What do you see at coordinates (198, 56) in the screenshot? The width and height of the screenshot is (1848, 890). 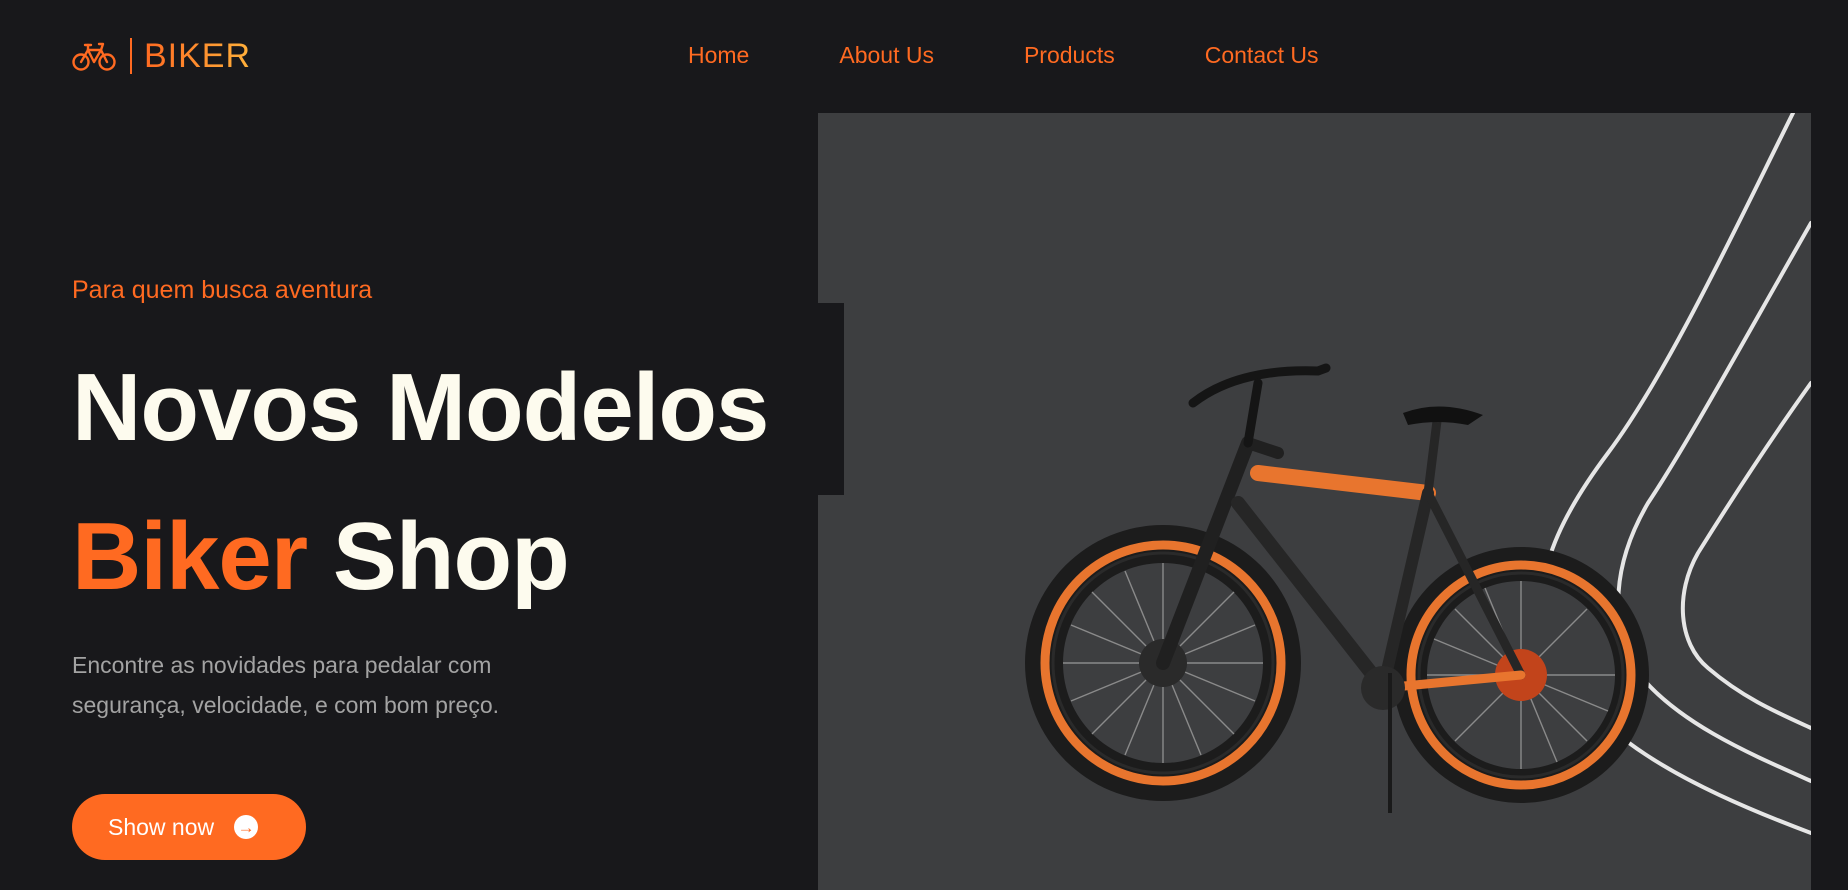 I see `logo-text: BIKER` at bounding box center [198, 56].